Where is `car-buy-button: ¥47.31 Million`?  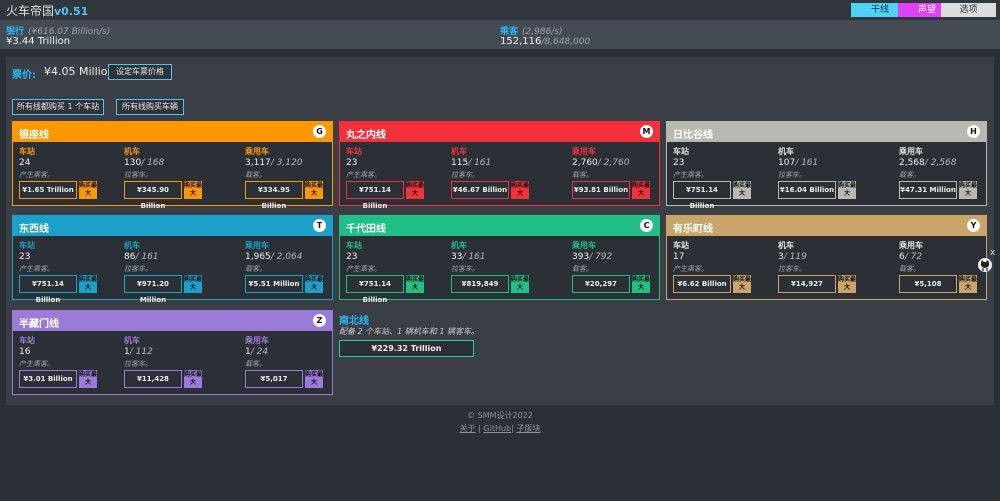 car-buy-button: ¥47.31 Million is located at coordinates (928, 190).